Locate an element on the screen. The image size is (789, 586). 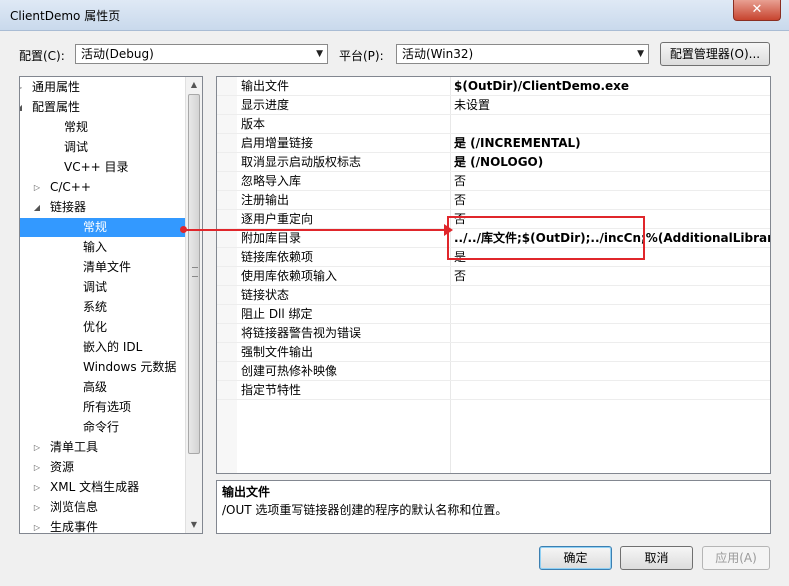
property-name: 强制文件输出 is located at coordinates (277, 352).